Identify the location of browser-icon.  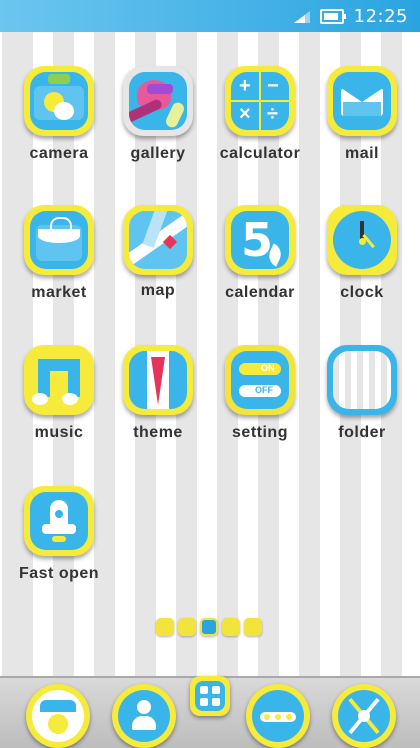
(364, 716).